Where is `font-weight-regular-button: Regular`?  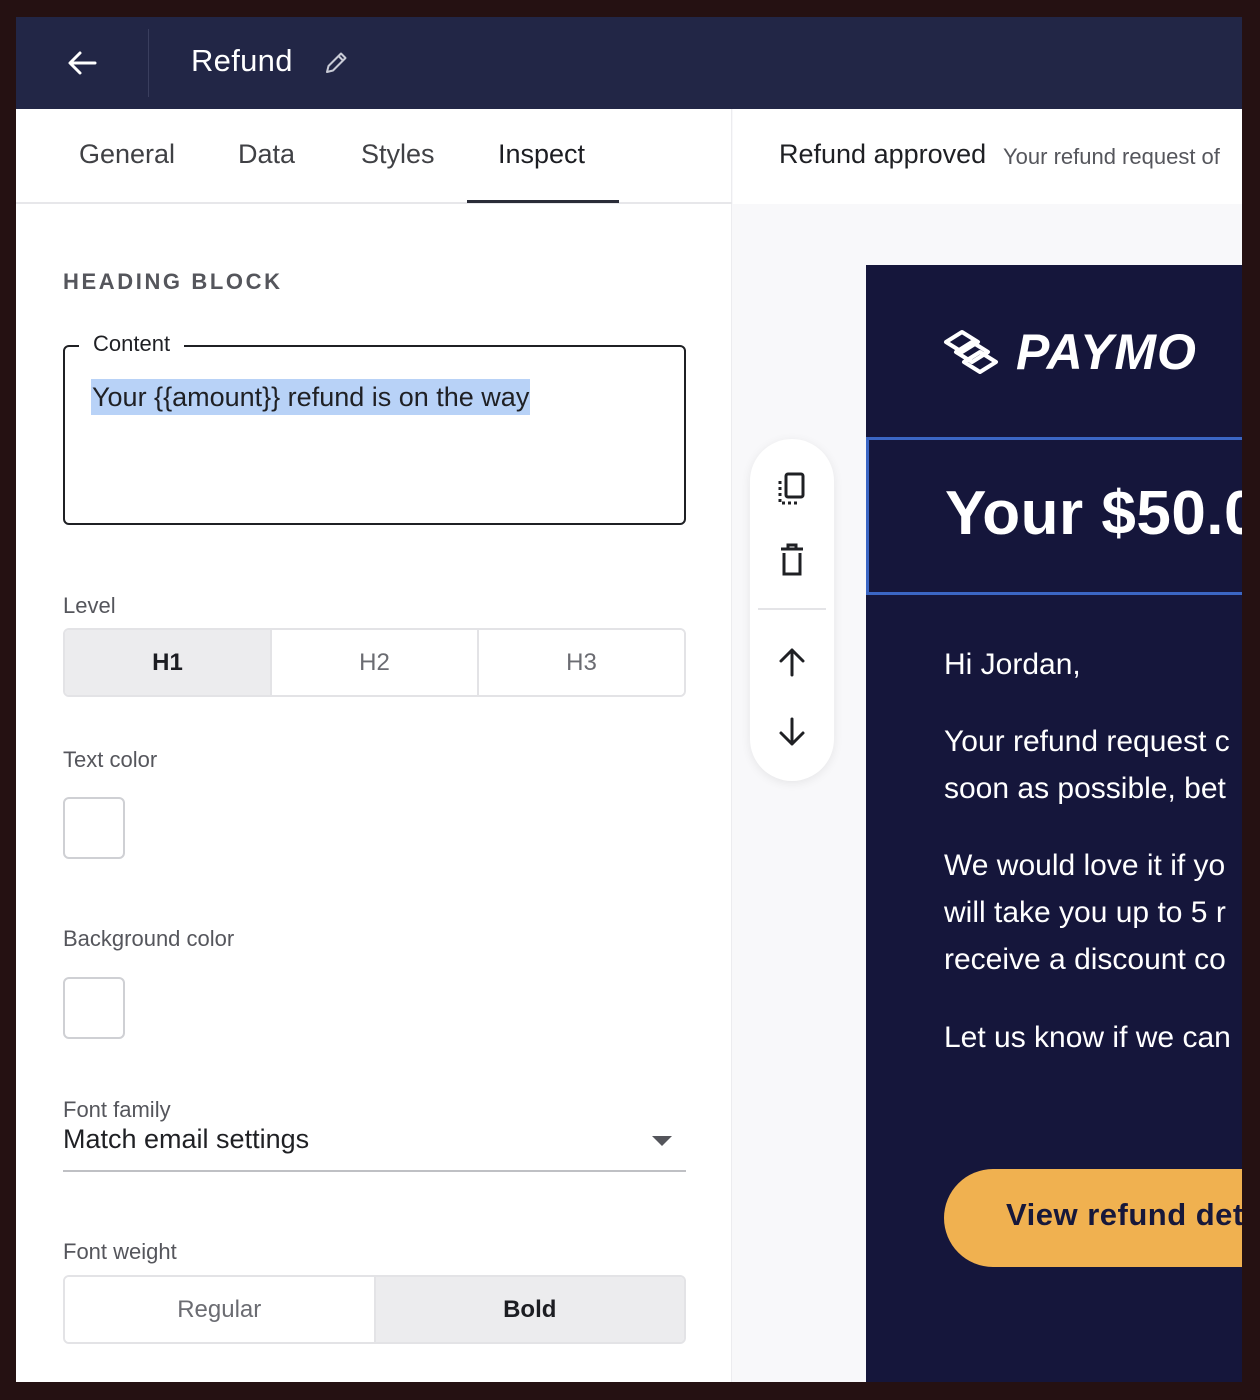
font-weight-regular-button: Regular is located at coordinates (220, 1309).